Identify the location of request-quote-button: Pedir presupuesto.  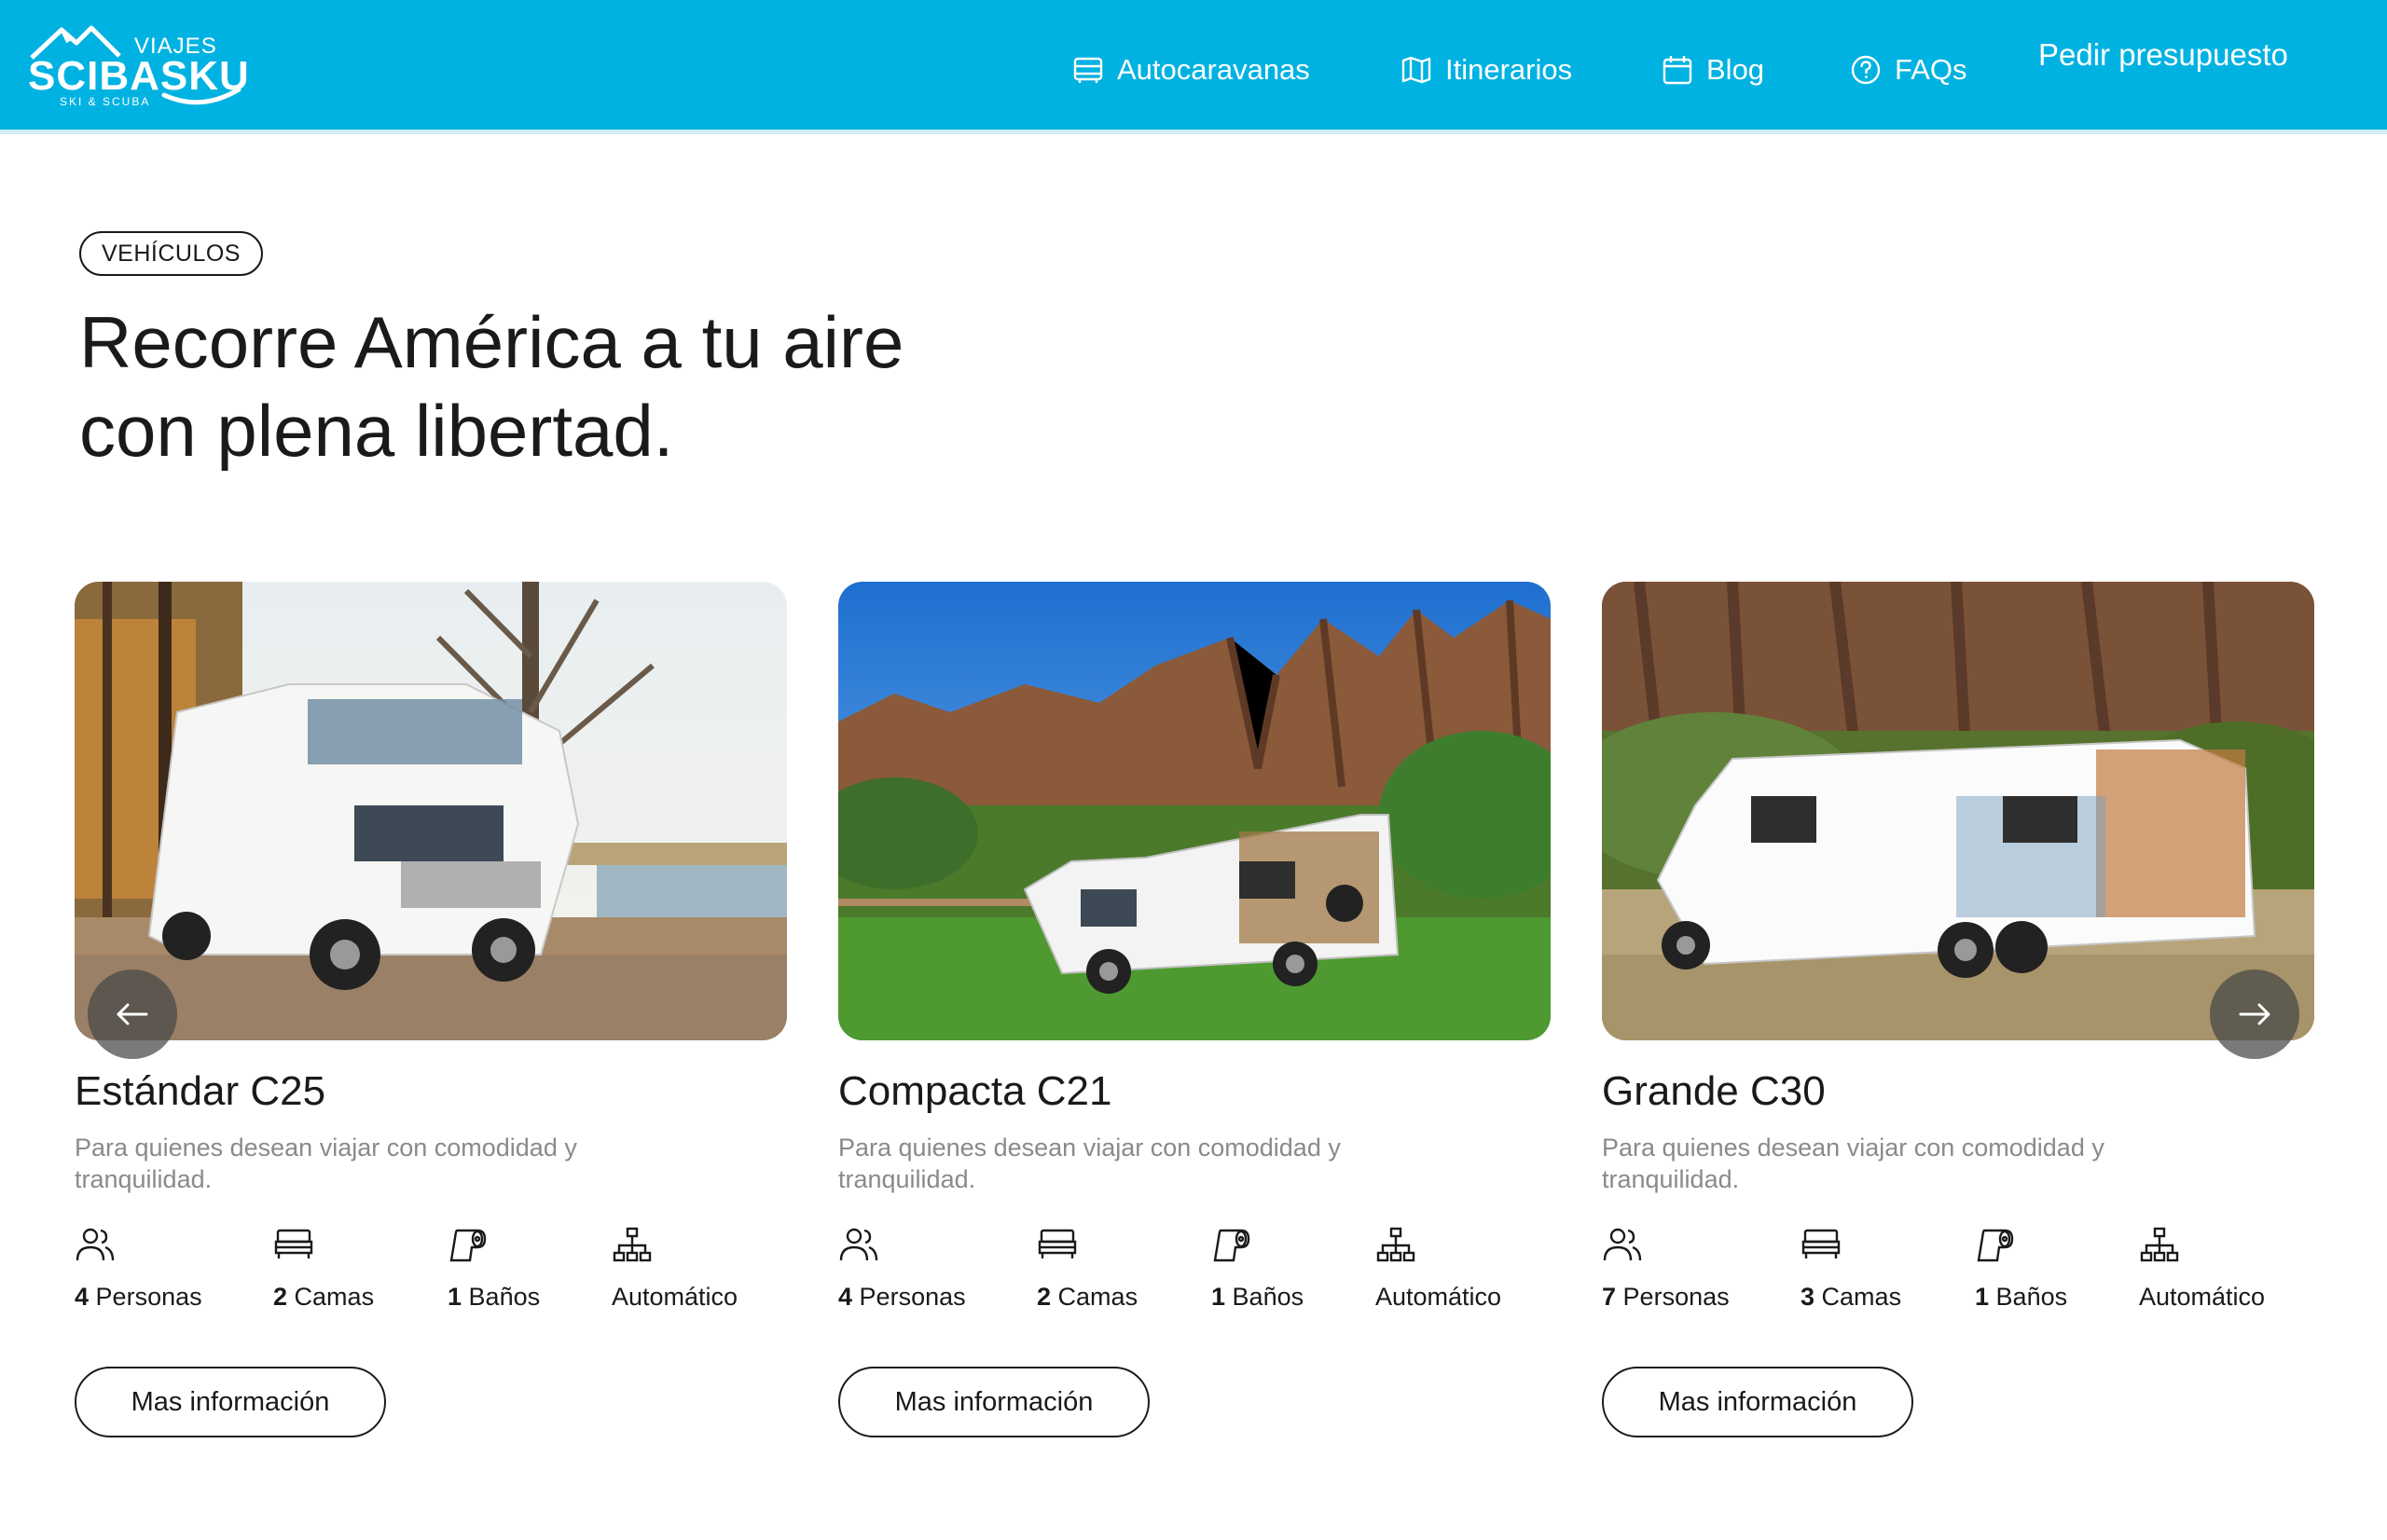
(2163, 55).